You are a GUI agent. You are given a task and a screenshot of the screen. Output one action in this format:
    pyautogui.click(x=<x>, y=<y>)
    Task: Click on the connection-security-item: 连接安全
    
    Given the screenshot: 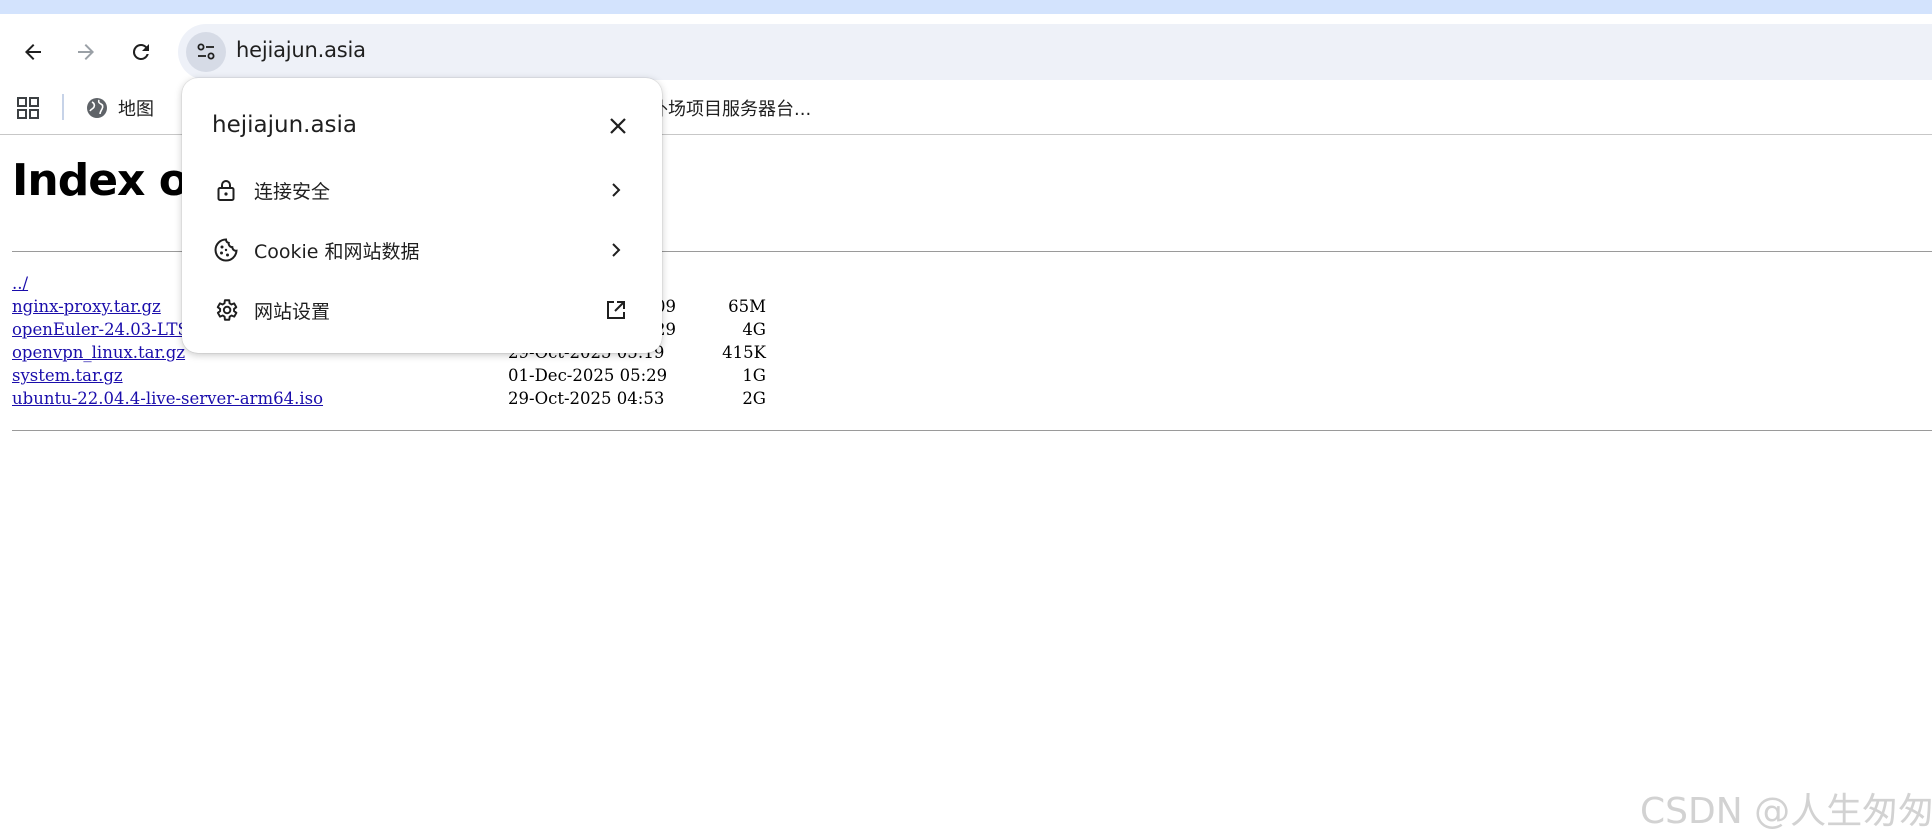 What is the action you would take?
    pyautogui.click(x=422, y=190)
    